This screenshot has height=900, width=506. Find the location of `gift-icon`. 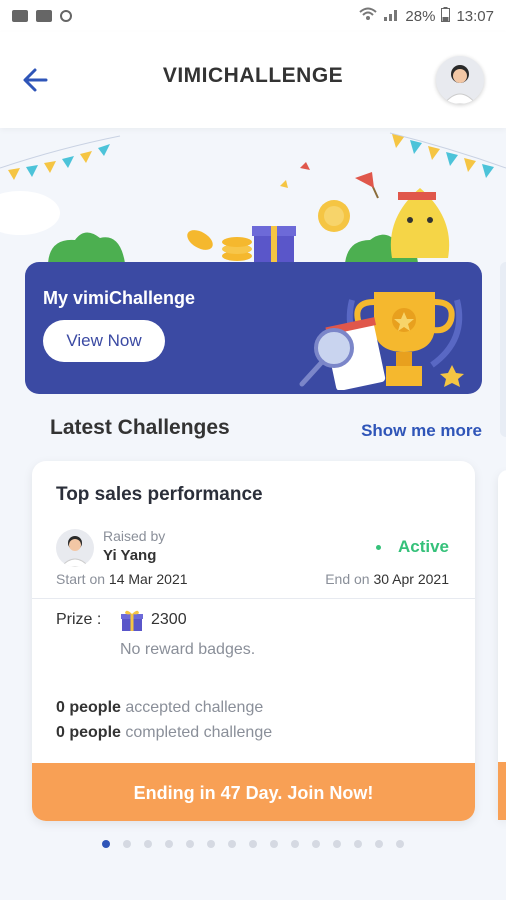

gift-icon is located at coordinates (132, 620).